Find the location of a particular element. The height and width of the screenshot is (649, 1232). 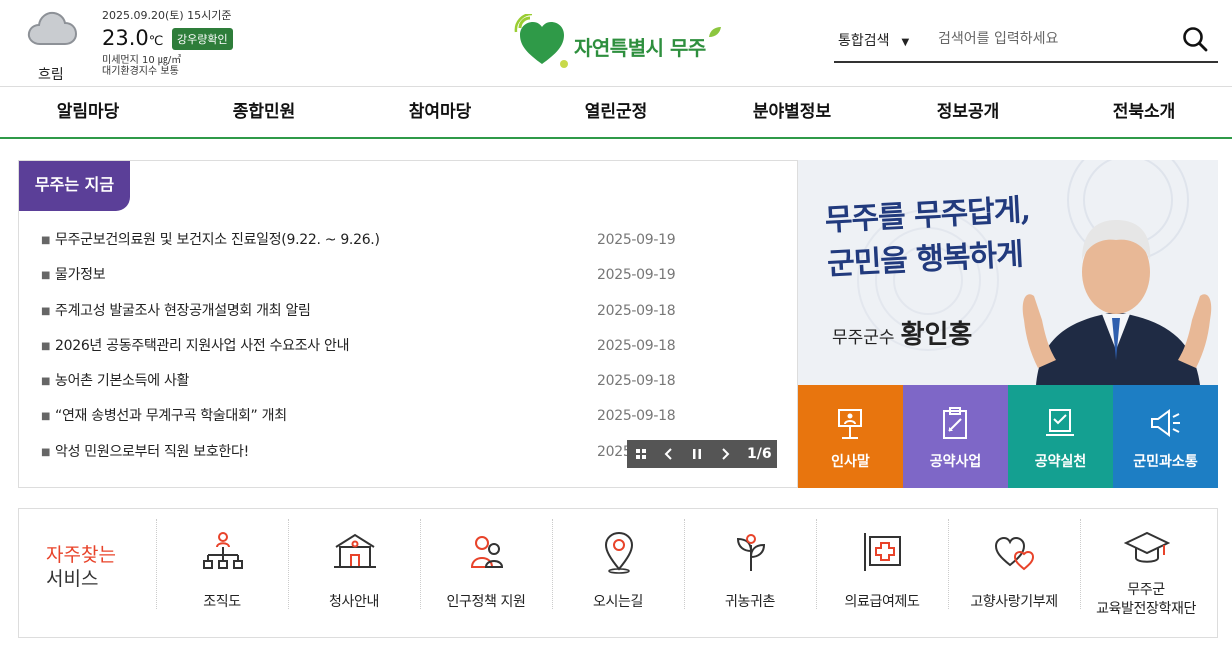

temp-unit: ℃ is located at coordinates (156, 41).